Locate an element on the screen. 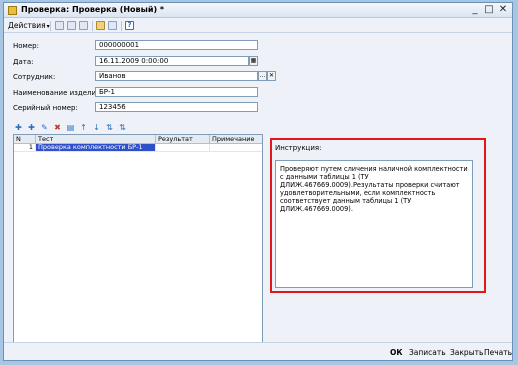 Image resolution: width=518 pixels, height=365 pixels. minimize-button: _ is located at coordinates (475, 10).